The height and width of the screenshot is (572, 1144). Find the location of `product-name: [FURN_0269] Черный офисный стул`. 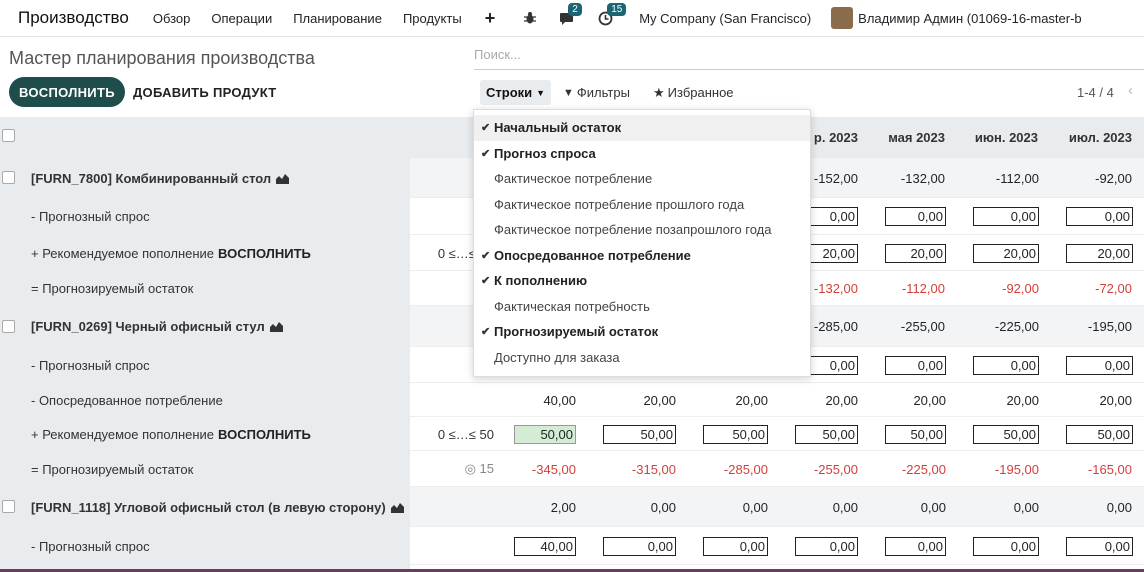

product-name: [FURN_0269] Черный офисный стул is located at coordinates (157, 326).